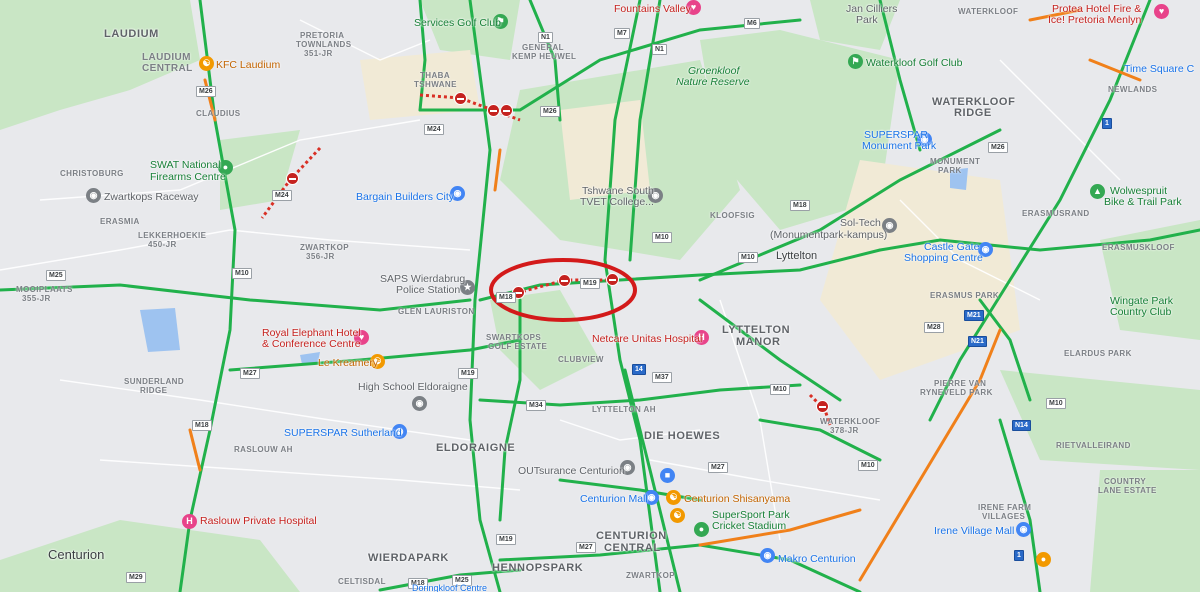  What do you see at coordinates (405, 197) in the screenshot?
I see `poi-label: Bargain Builders City` at bounding box center [405, 197].